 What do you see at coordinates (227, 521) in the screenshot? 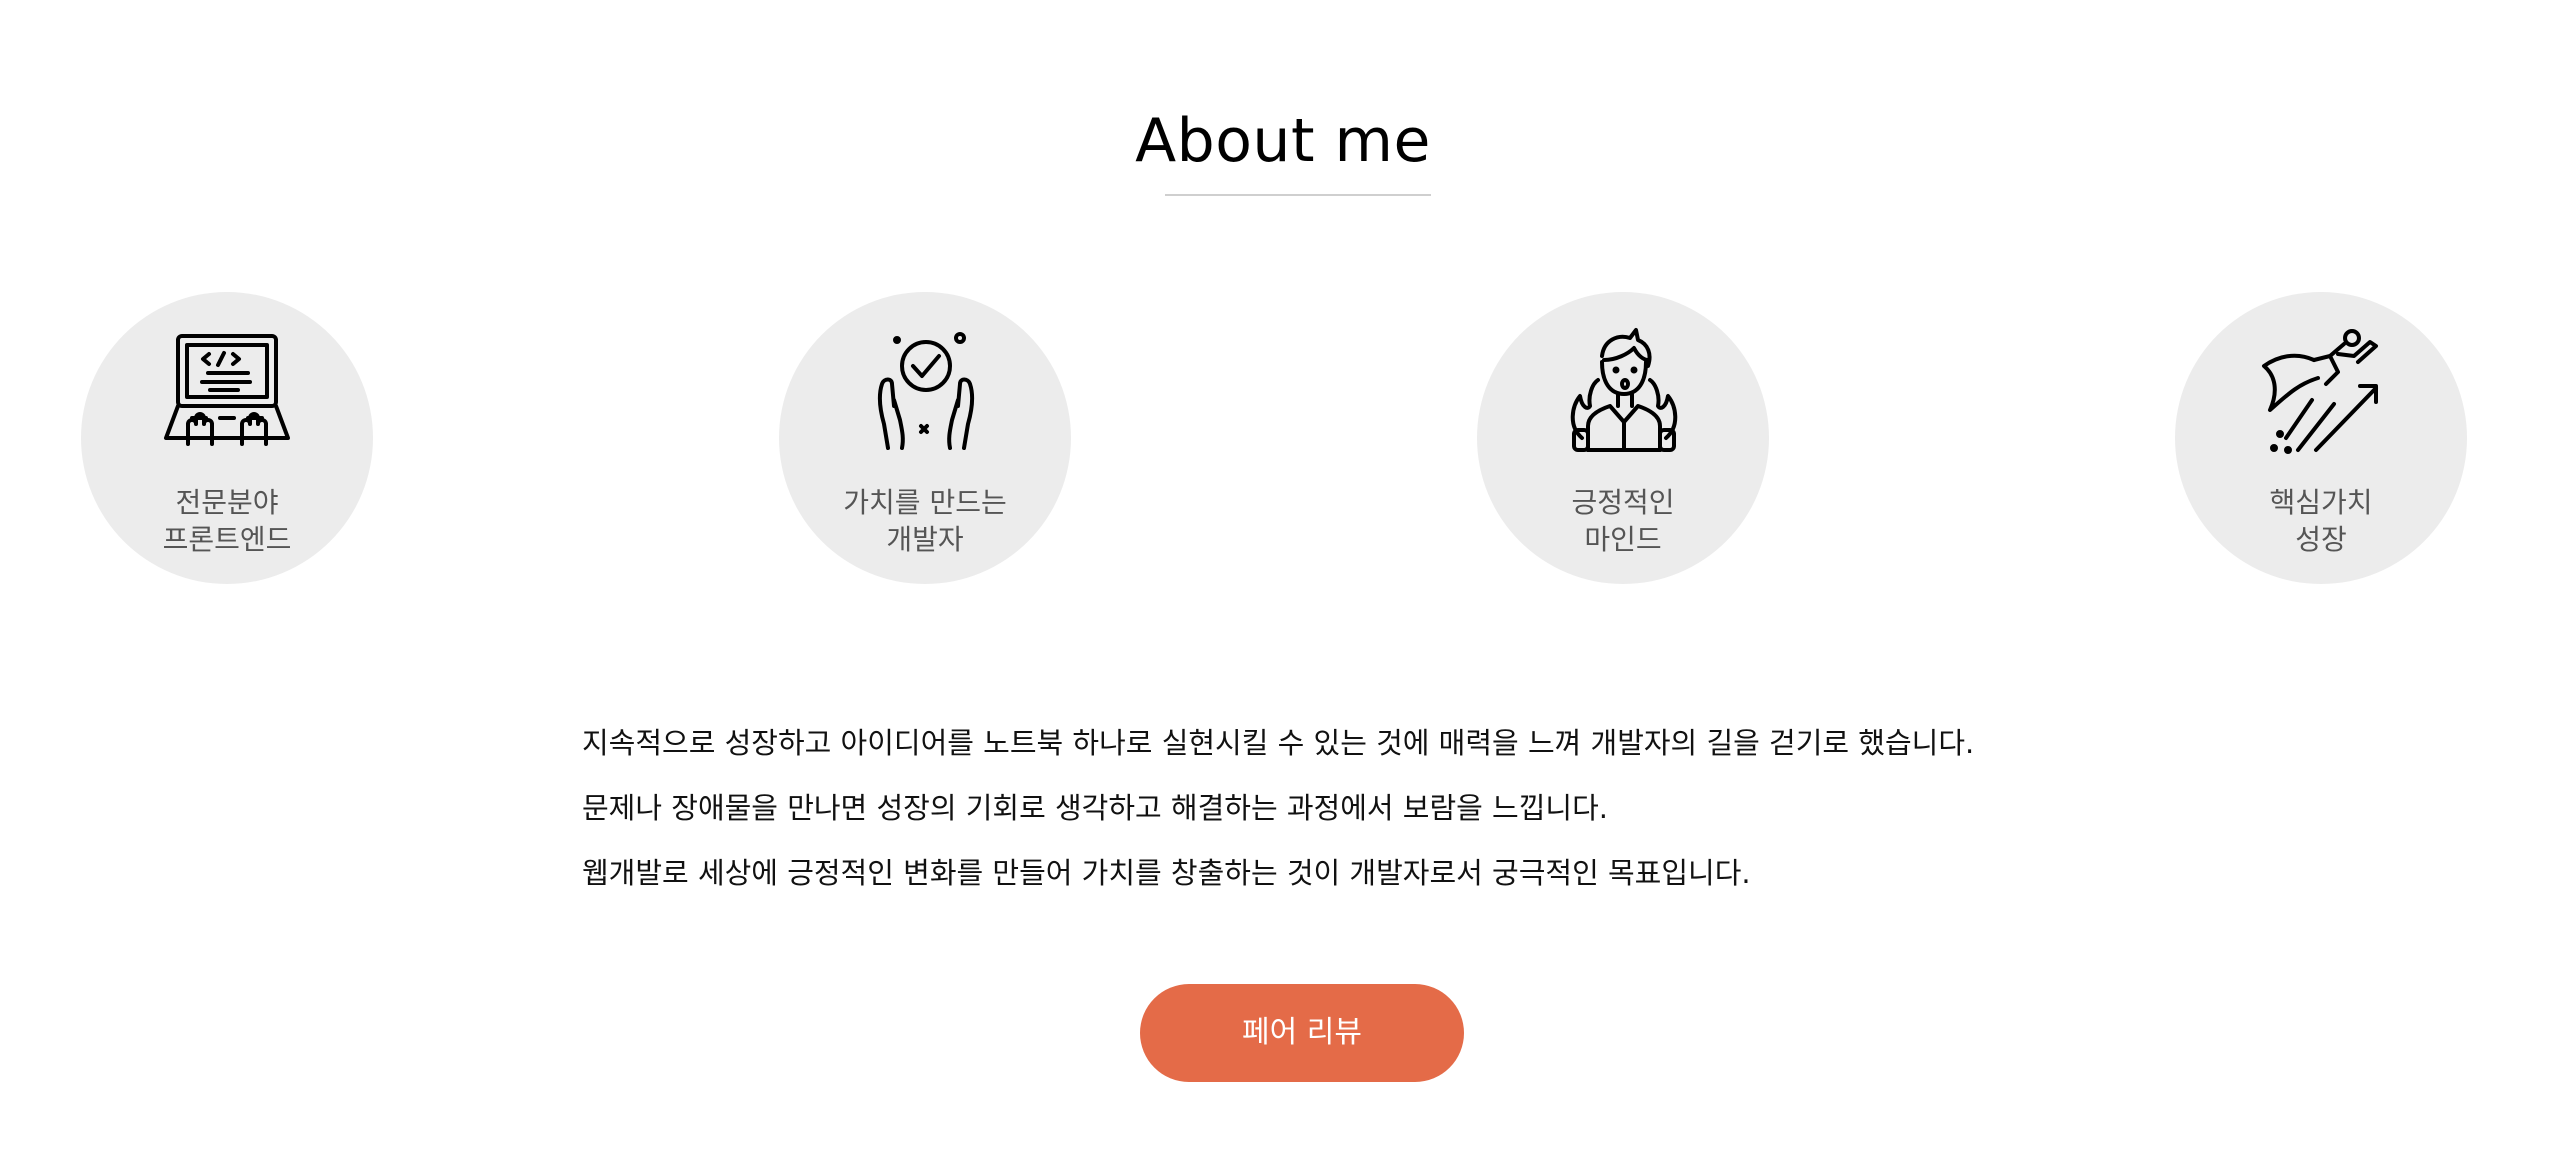
I see `card-label: 전문분야 프론트엔드` at bounding box center [227, 521].